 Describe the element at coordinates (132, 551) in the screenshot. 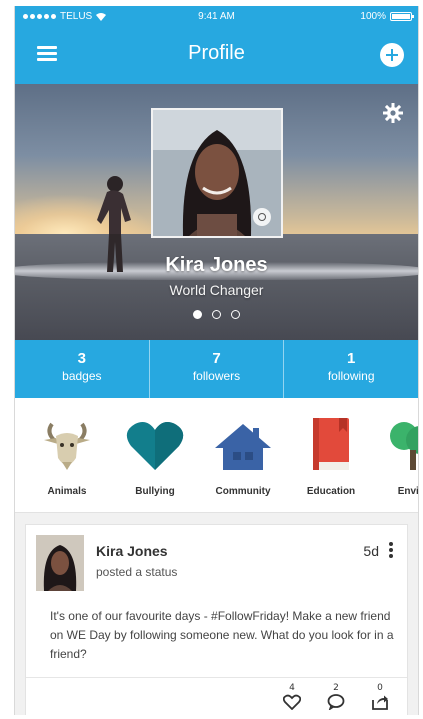

I see `post-author: Kira Jones` at that location.